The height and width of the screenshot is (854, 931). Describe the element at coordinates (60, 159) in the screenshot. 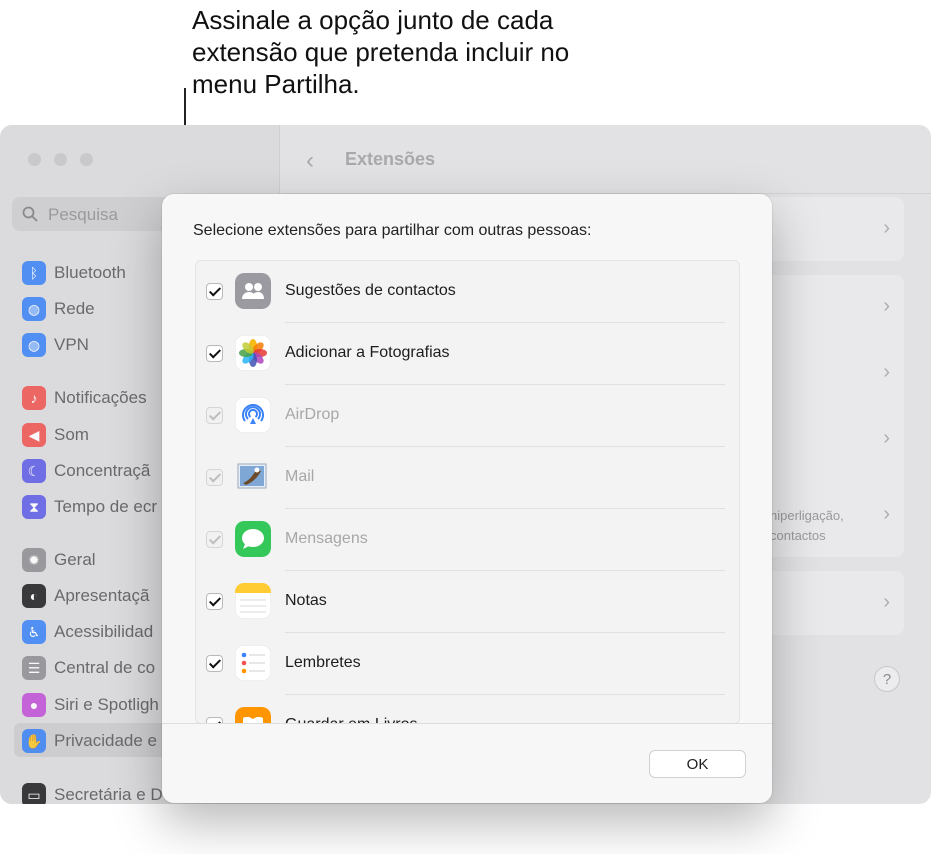

I see `minimize-window-button` at that location.